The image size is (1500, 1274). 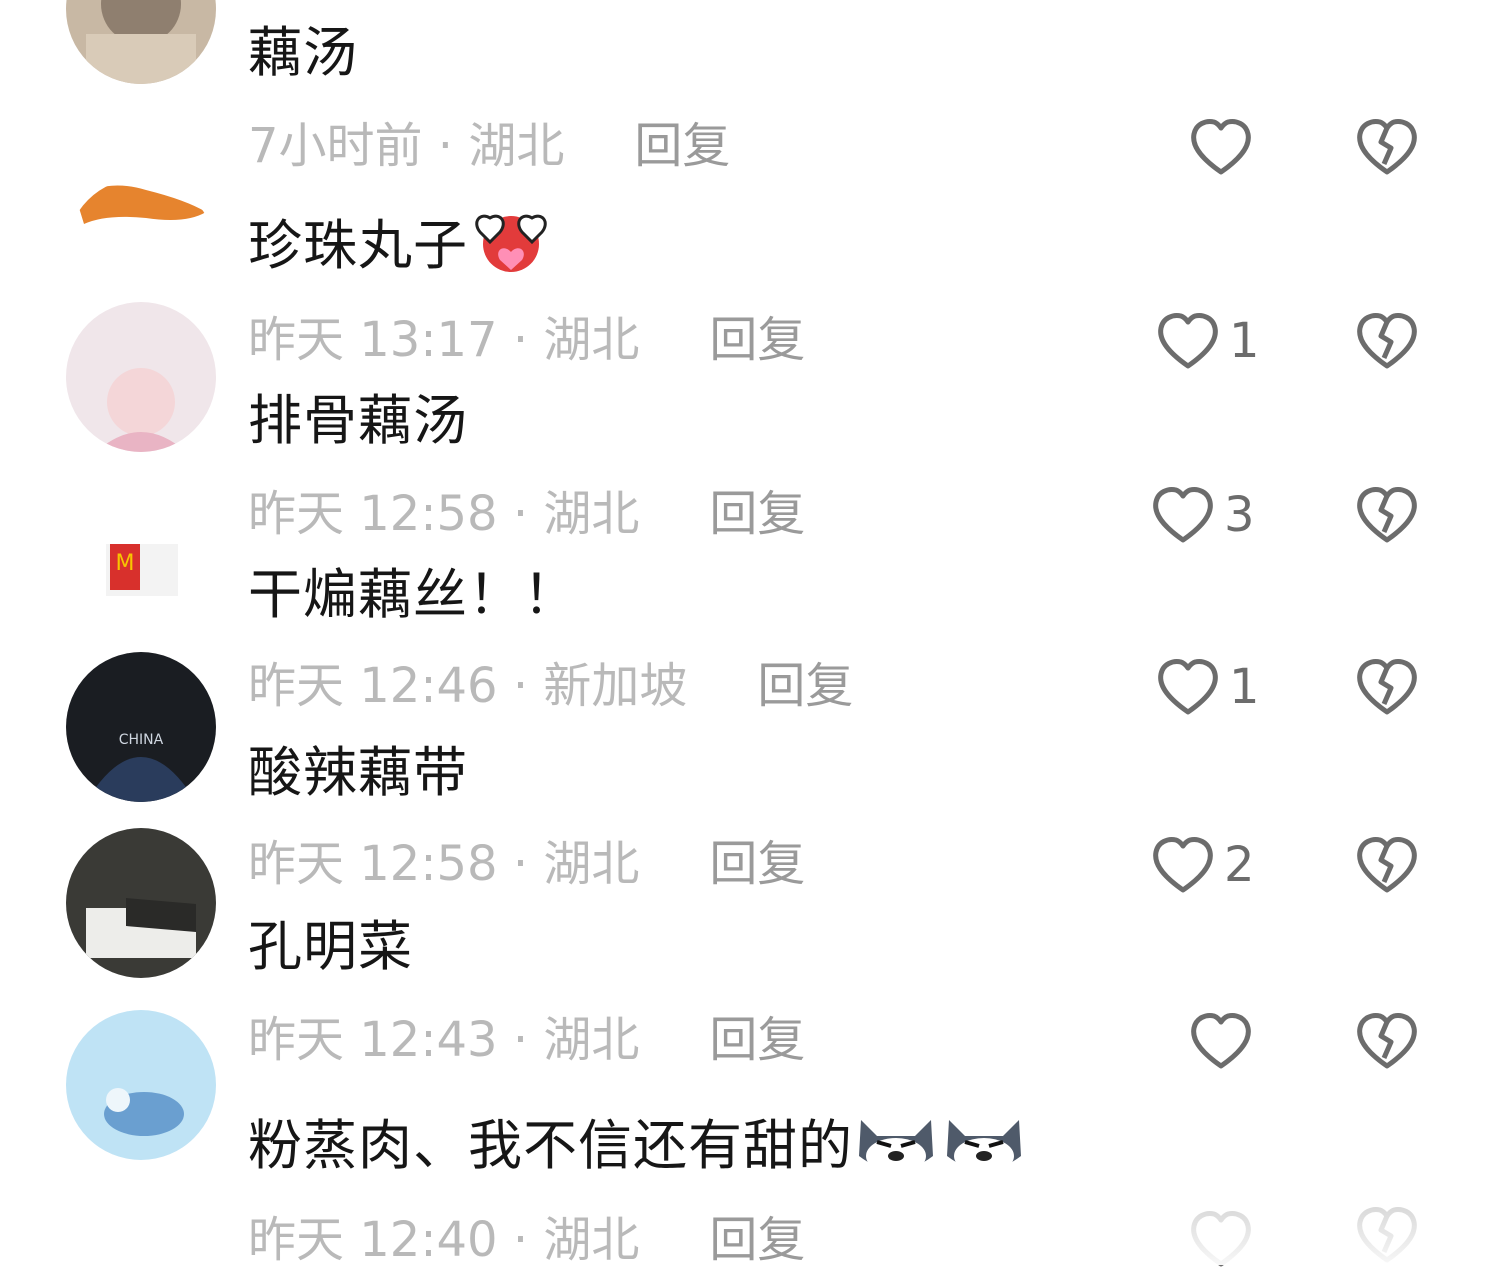 I want to click on comment-text: 干煸藕丝！！, so click(x=413, y=594).